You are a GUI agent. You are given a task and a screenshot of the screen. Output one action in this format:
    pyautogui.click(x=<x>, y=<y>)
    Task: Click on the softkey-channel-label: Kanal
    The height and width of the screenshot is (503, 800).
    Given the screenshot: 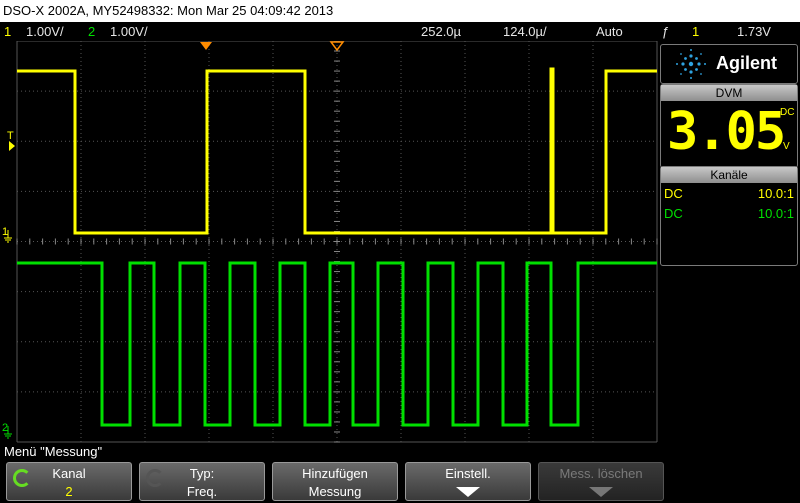 What is the action you would take?
    pyautogui.click(x=69, y=473)
    